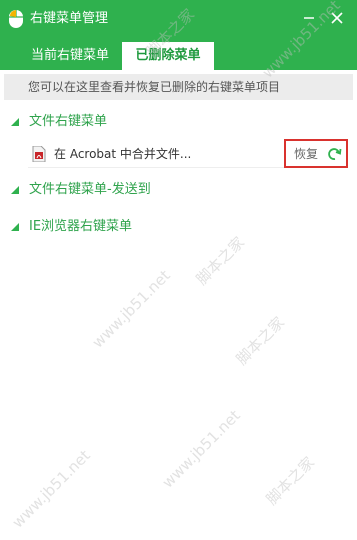 The width and height of the screenshot is (357, 540). I want to click on restore-arrow-icon, so click(335, 154).